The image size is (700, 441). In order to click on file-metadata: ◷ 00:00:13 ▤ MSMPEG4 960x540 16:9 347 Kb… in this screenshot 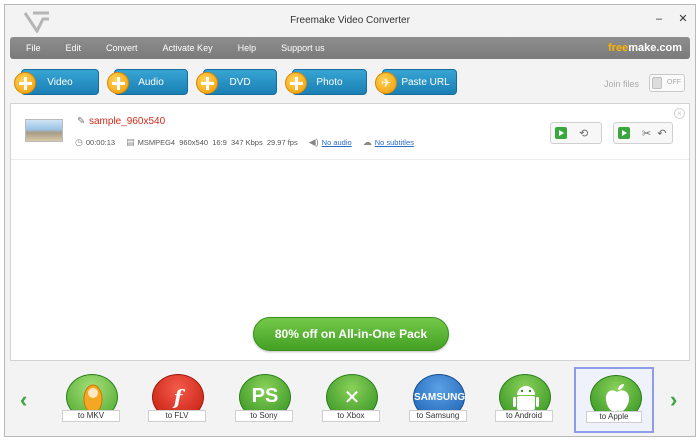, I will do `click(244, 142)`.